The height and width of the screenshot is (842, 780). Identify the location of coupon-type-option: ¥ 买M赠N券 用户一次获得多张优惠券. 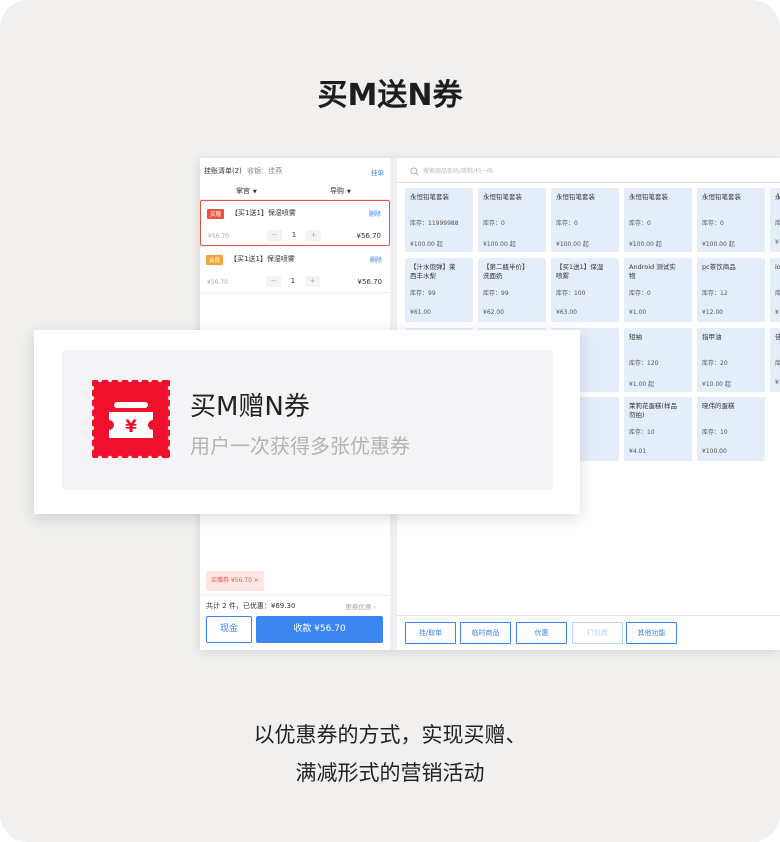
(307, 420).